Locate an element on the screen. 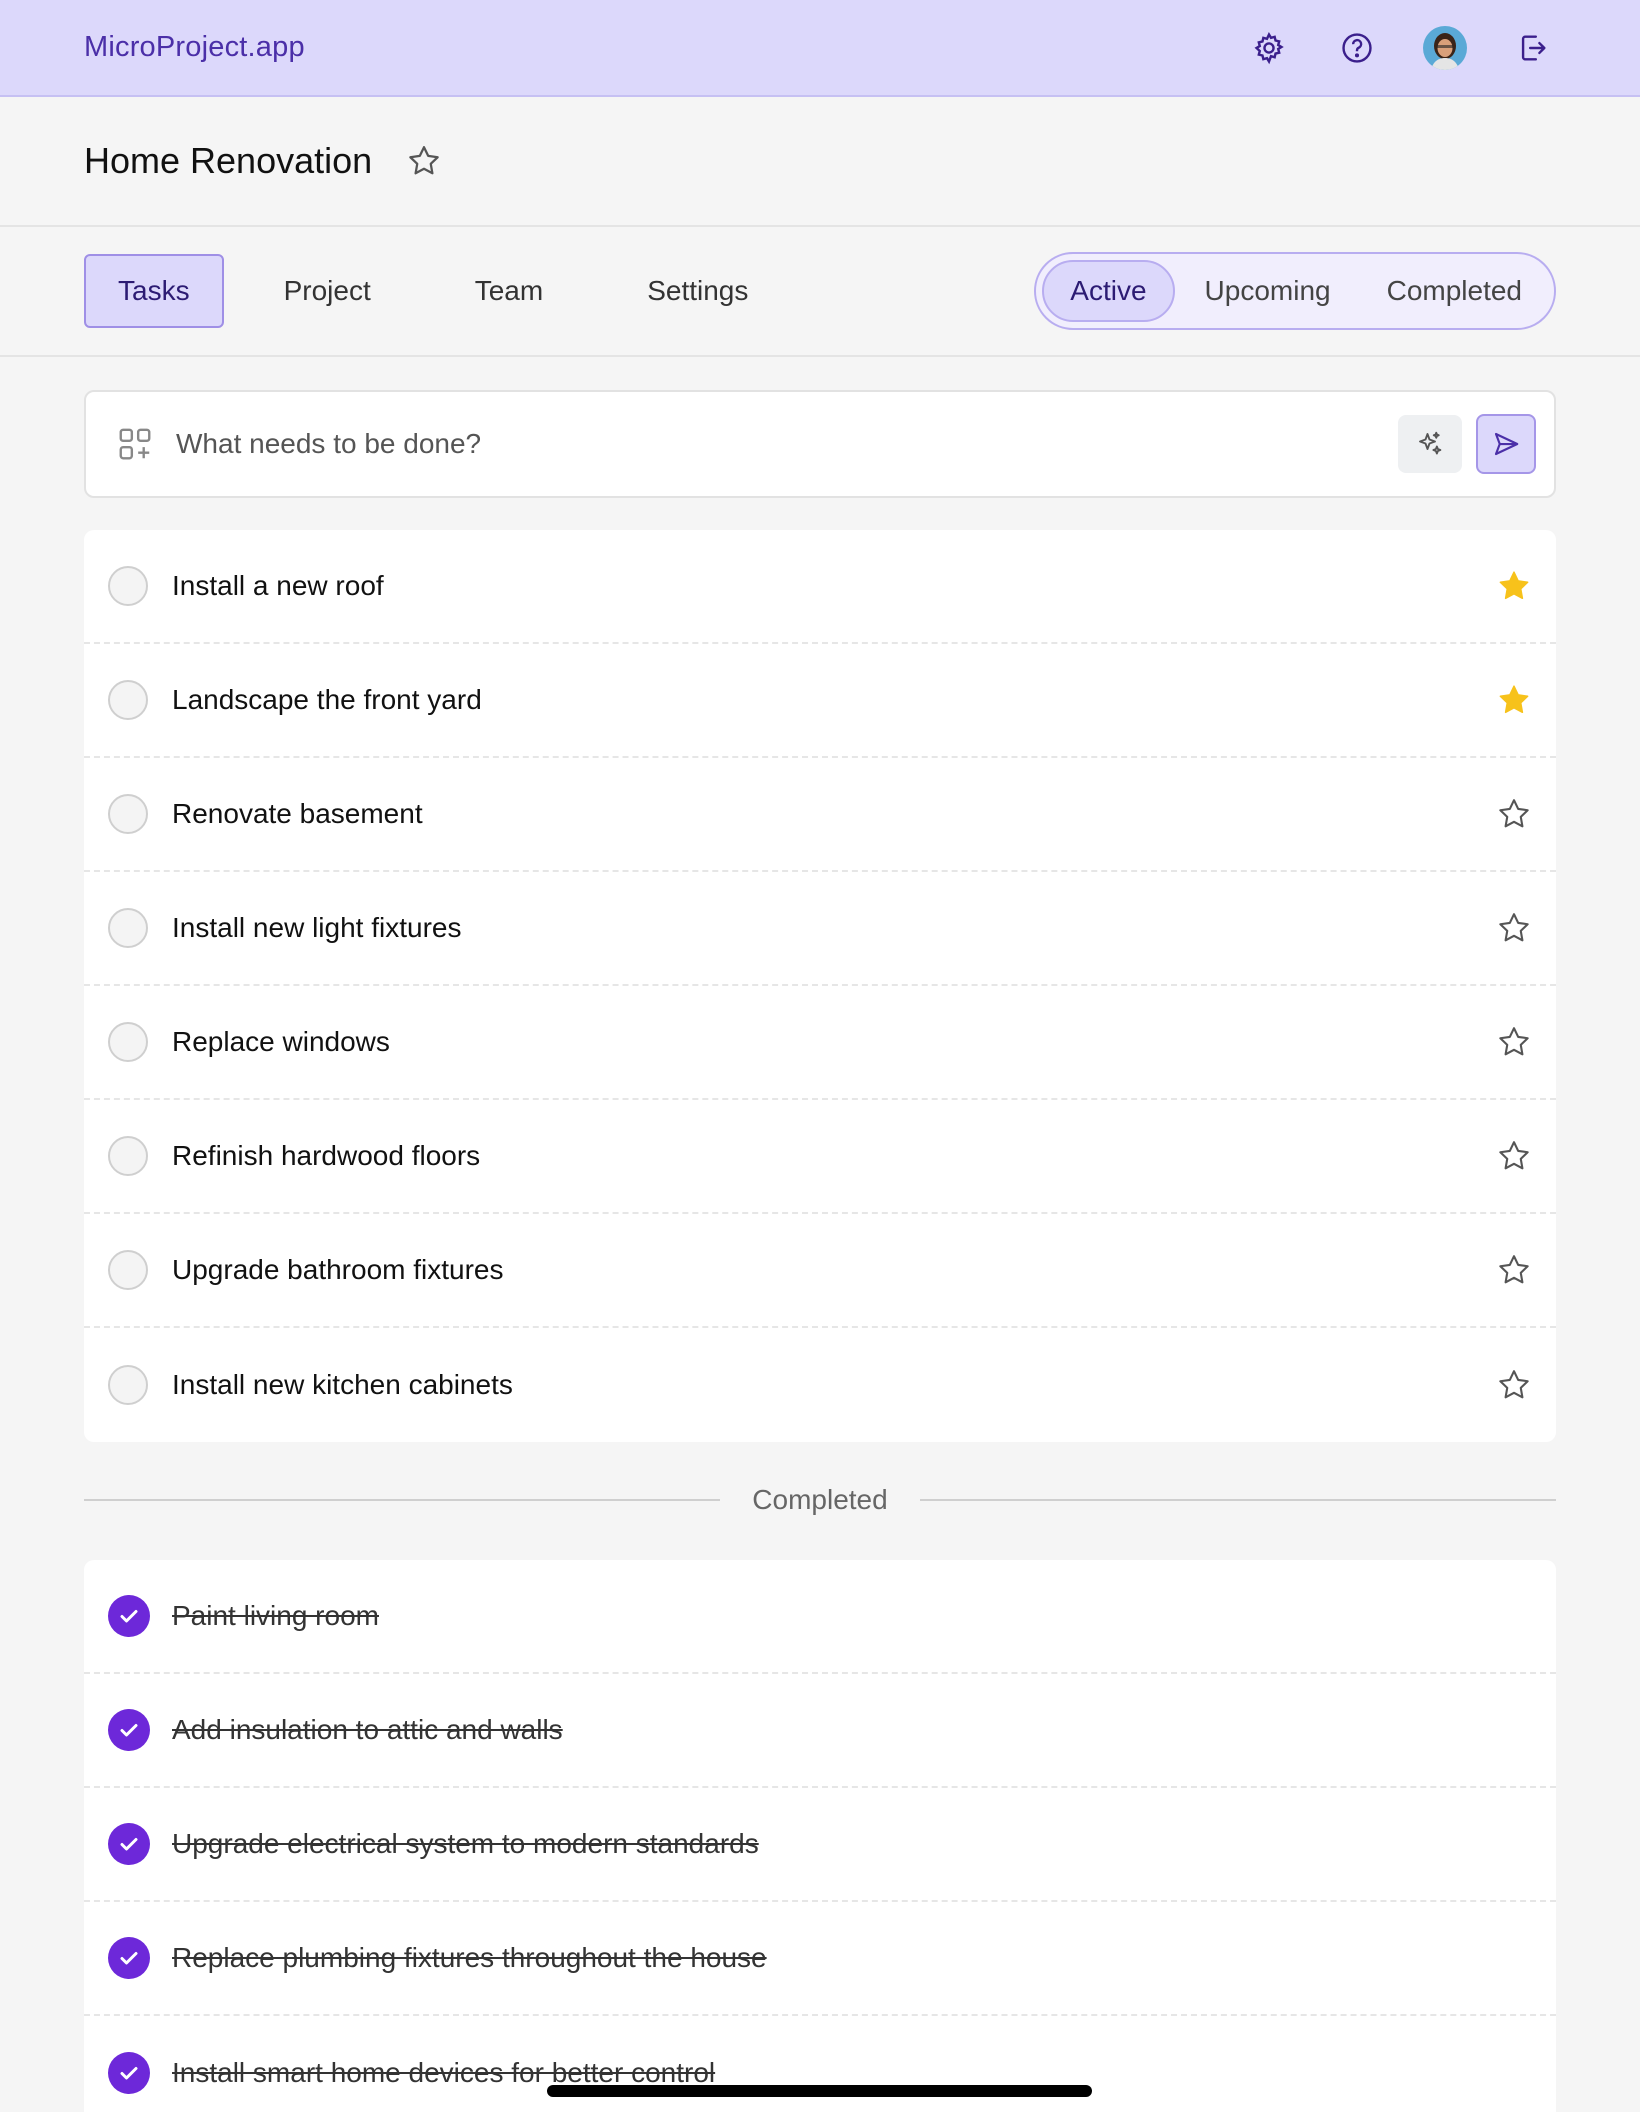 The width and height of the screenshot is (1640, 2112). completed-task-label: Add insulation to attic and walls is located at coordinates (367, 1729).